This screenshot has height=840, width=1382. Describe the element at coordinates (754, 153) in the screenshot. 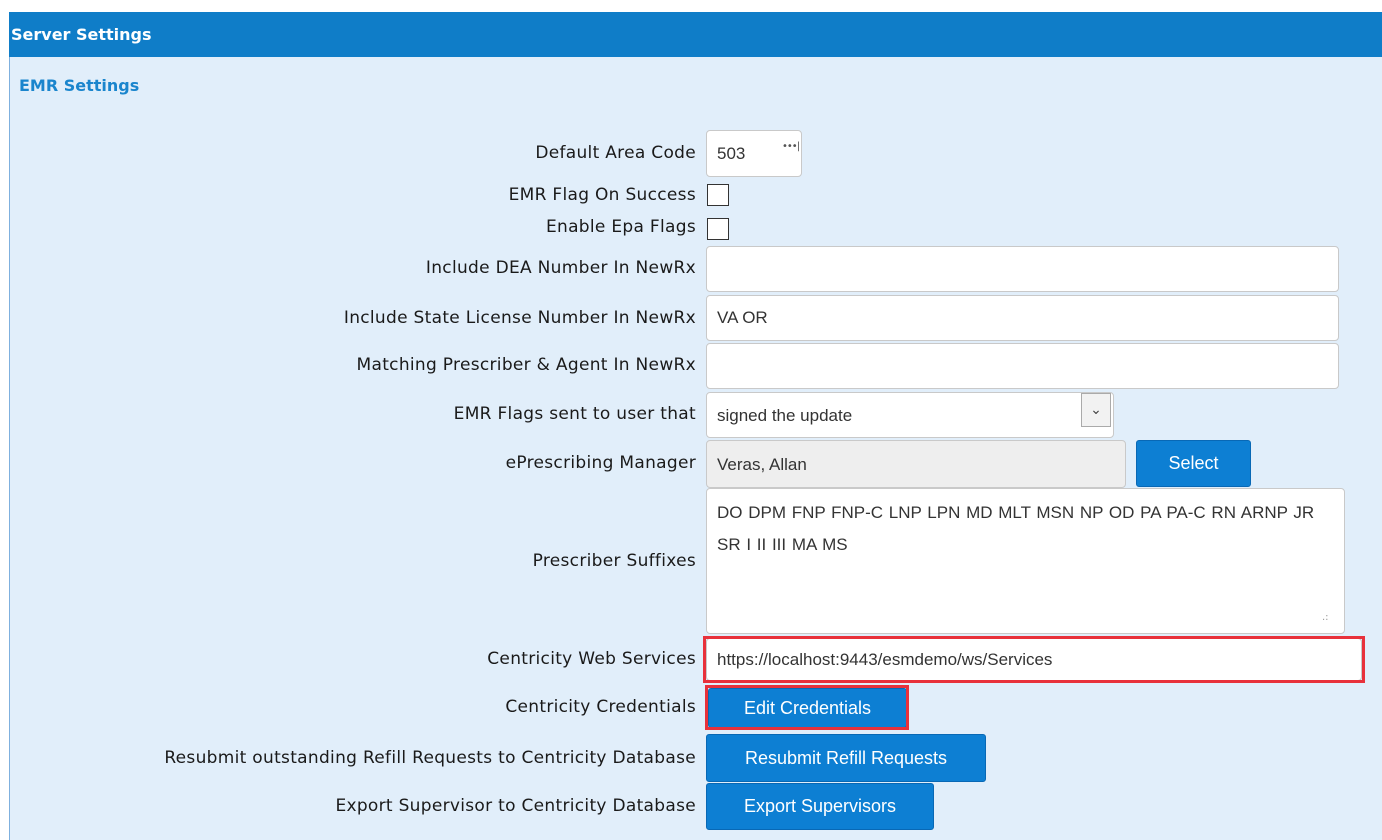

I see `default-area-code-input` at that location.